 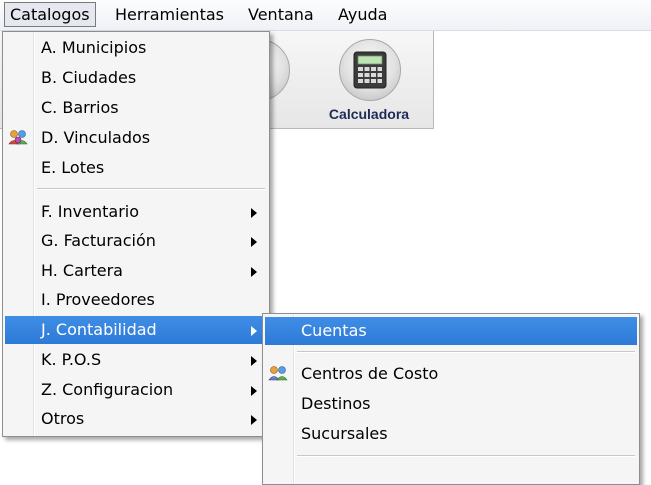 I want to click on menu-item-proveedores: I. Proveedores, so click(x=136, y=300).